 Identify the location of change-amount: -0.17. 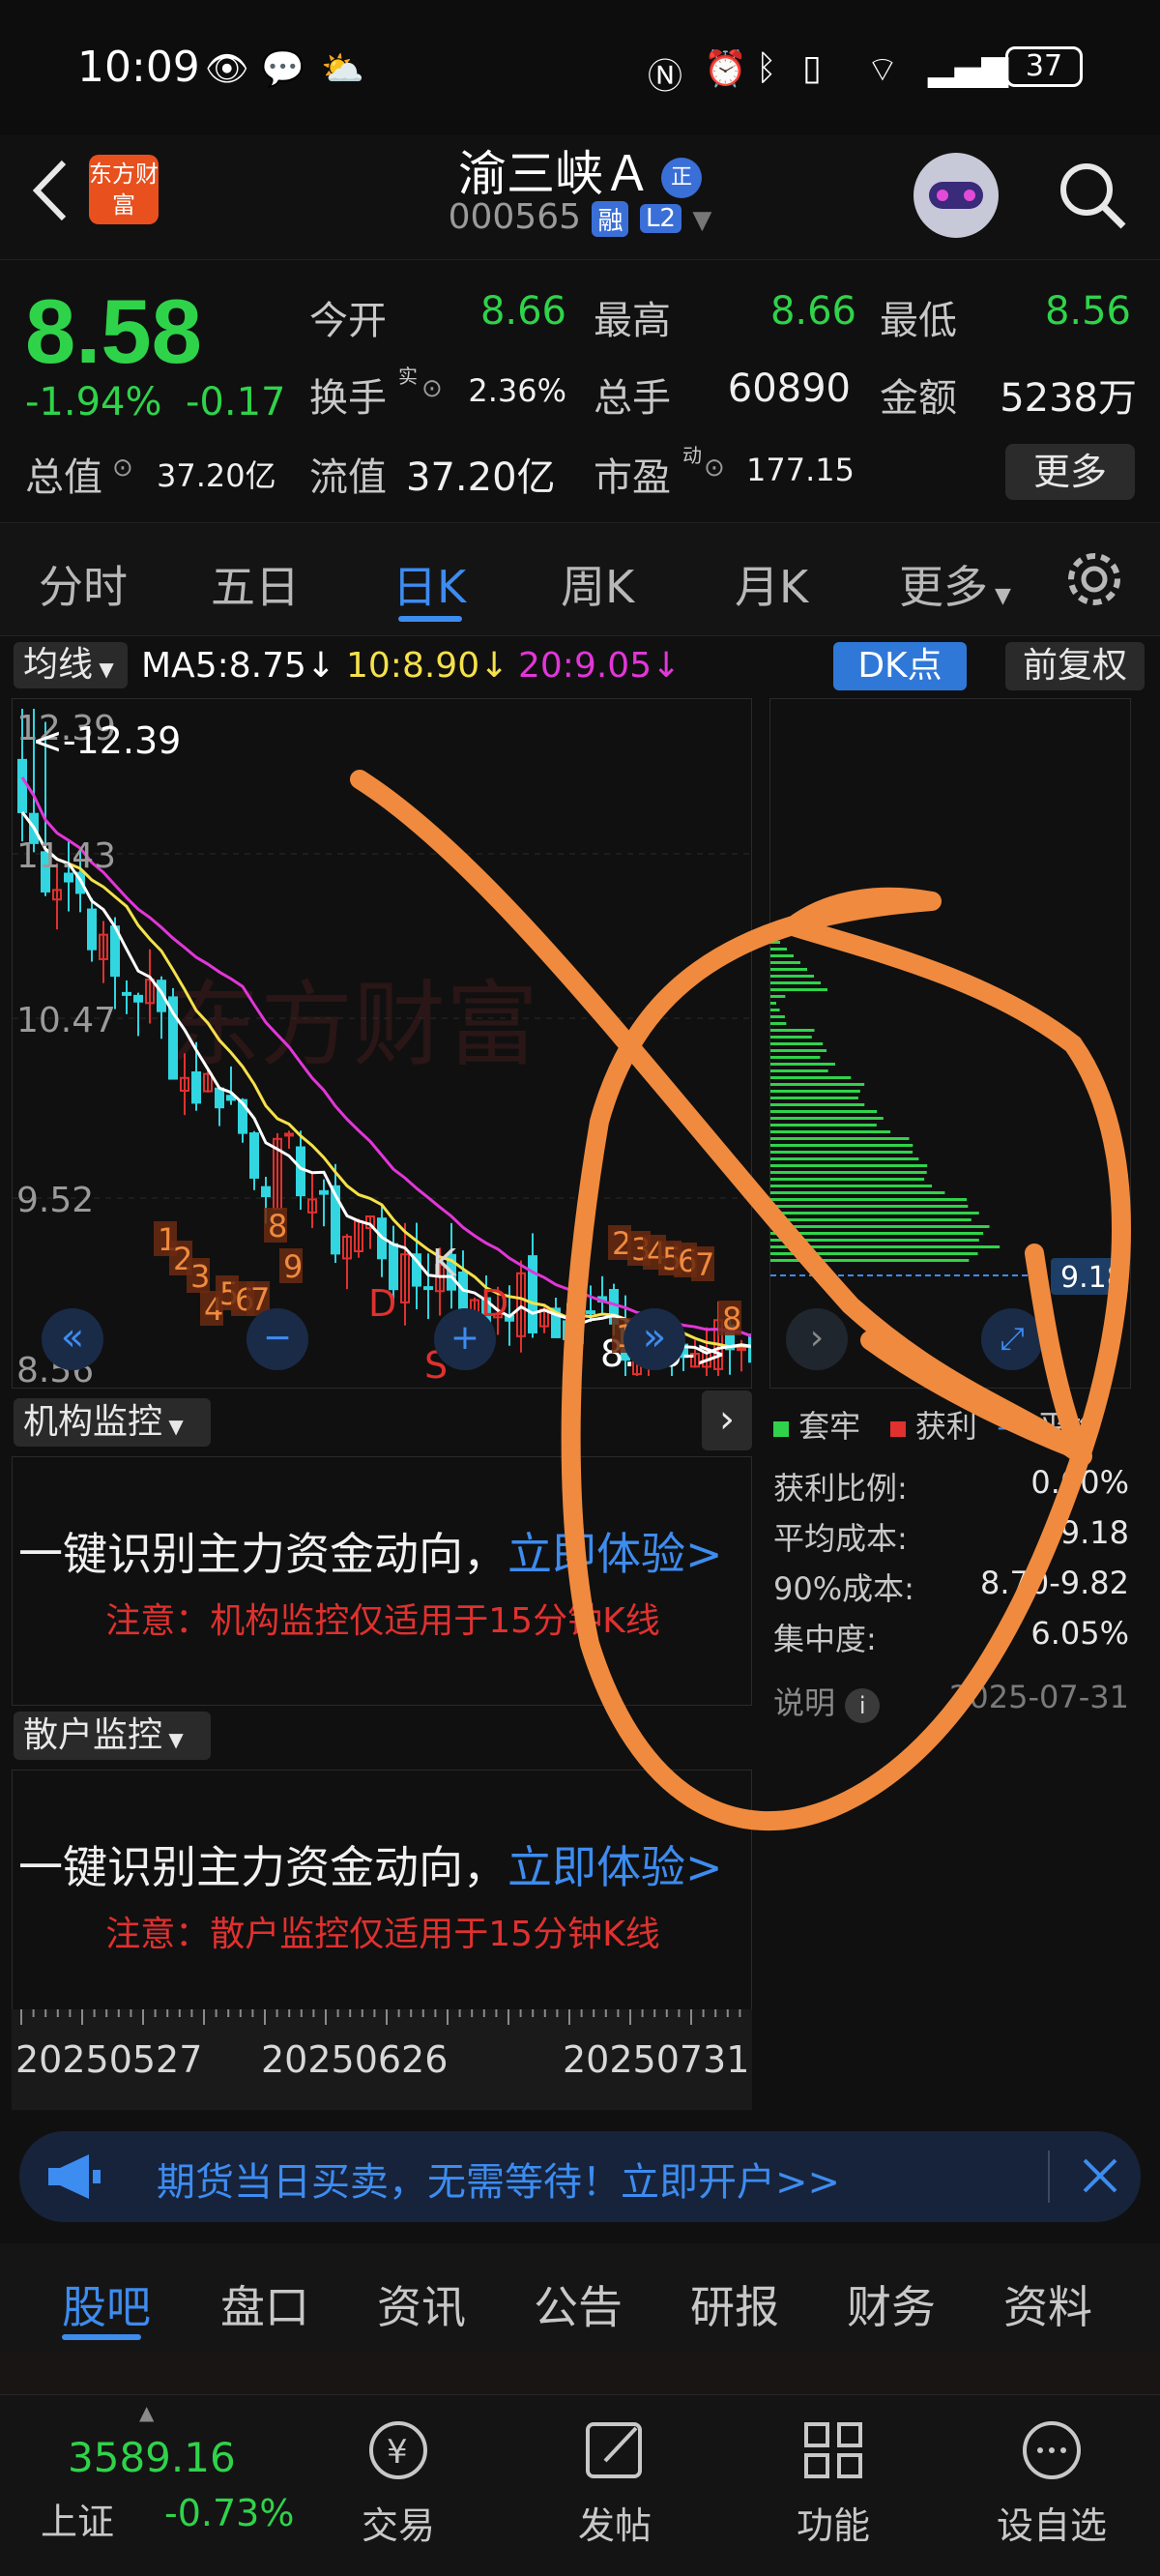
(236, 402).